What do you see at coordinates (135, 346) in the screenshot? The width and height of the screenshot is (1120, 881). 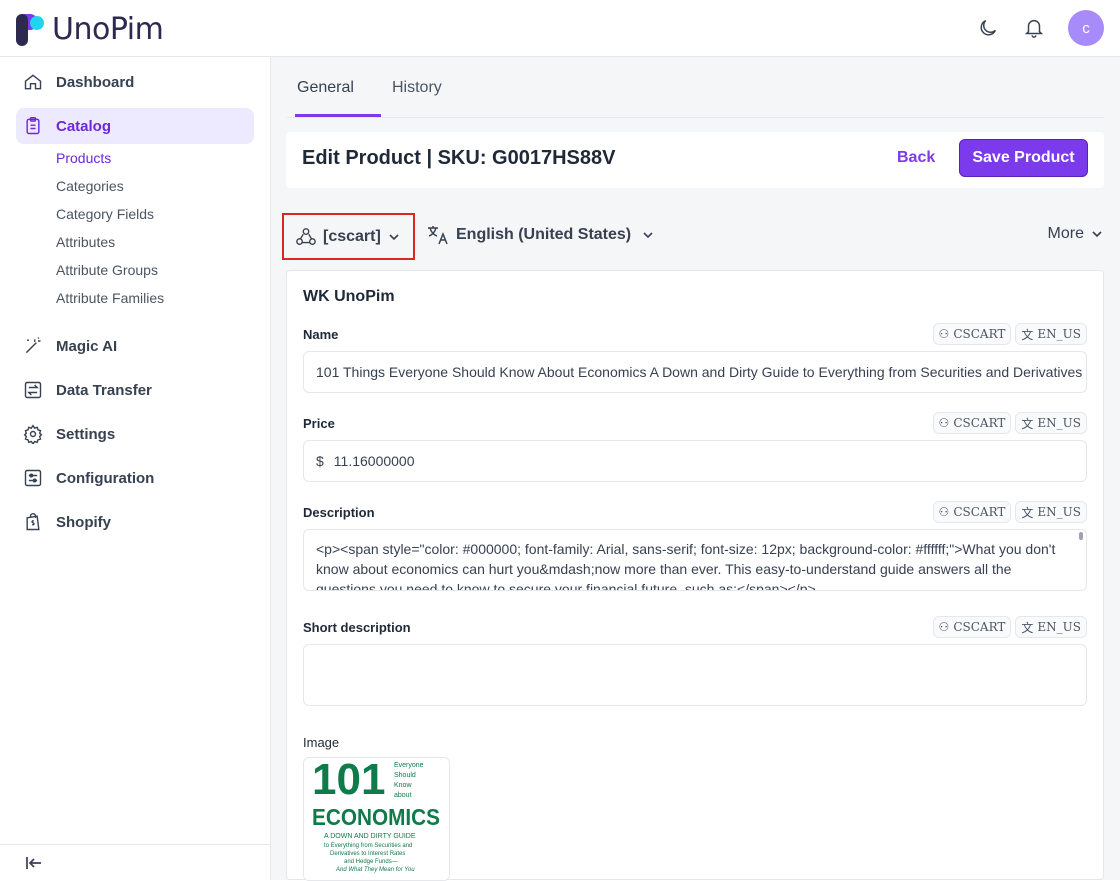 I see `sidebar-item-magic-ai: Magic AI` at bounding box center [135, 346].